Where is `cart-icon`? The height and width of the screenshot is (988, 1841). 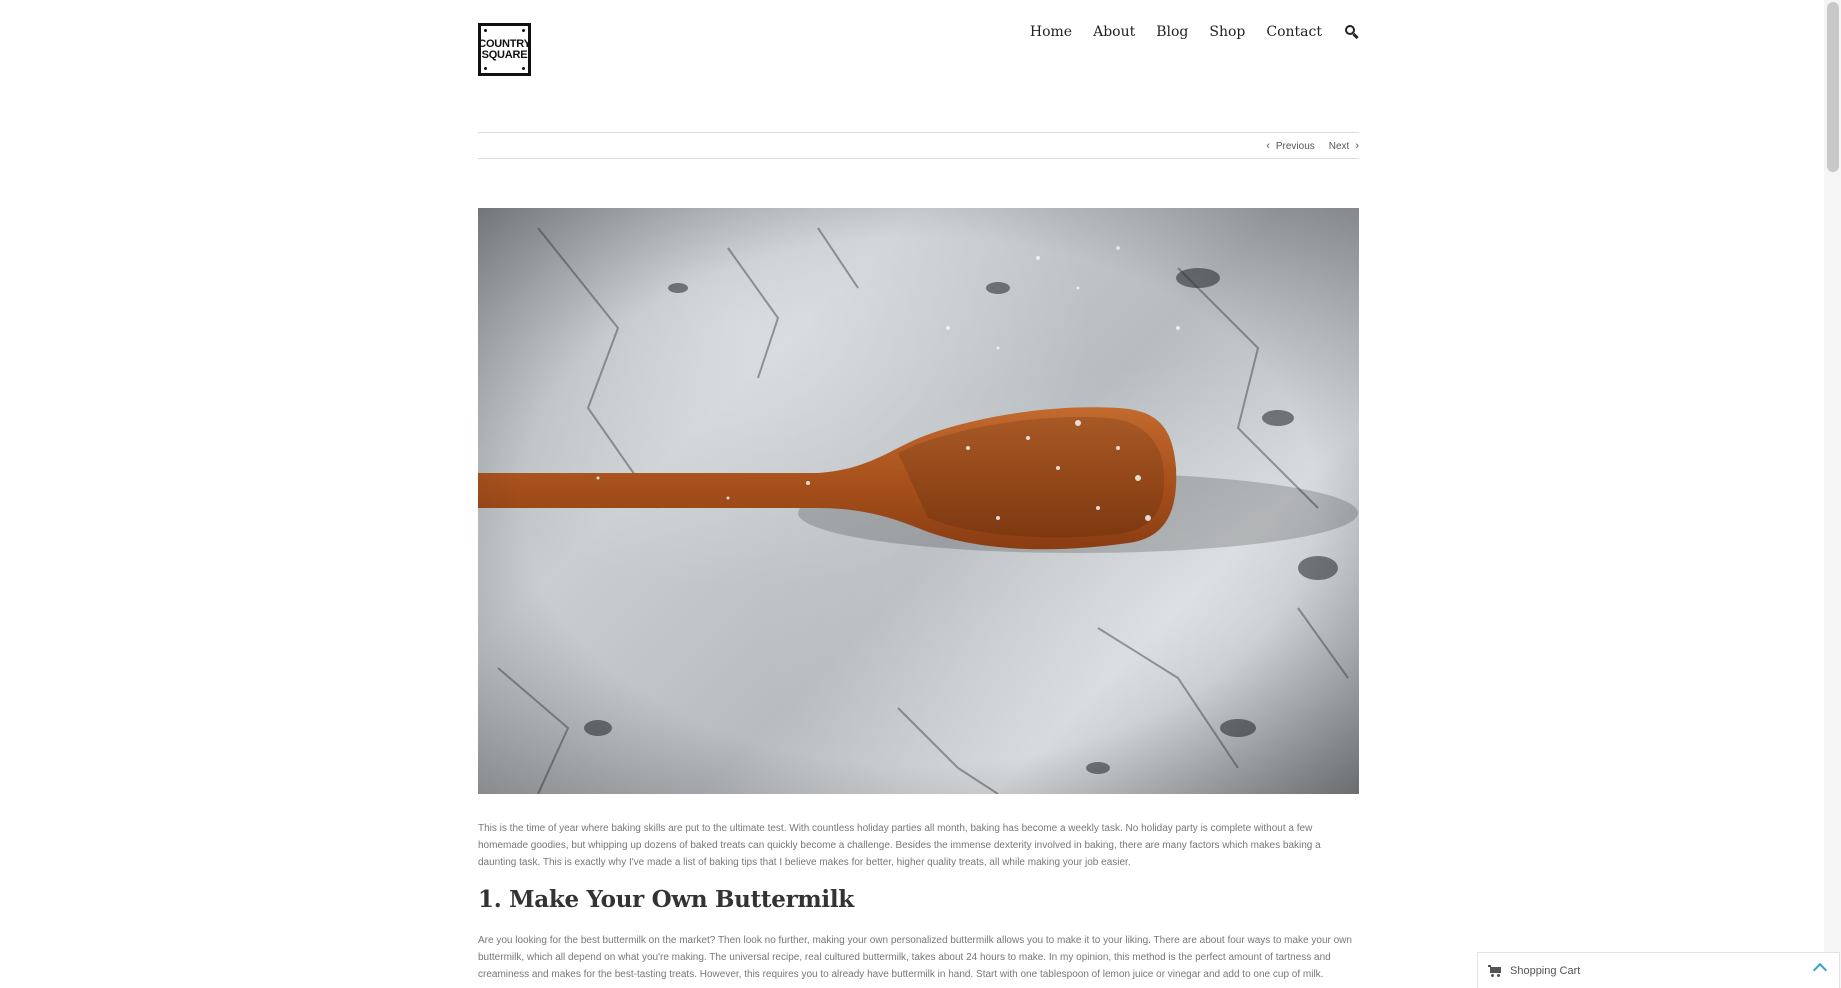 cart-icon is located at coordinates (1495, 970).